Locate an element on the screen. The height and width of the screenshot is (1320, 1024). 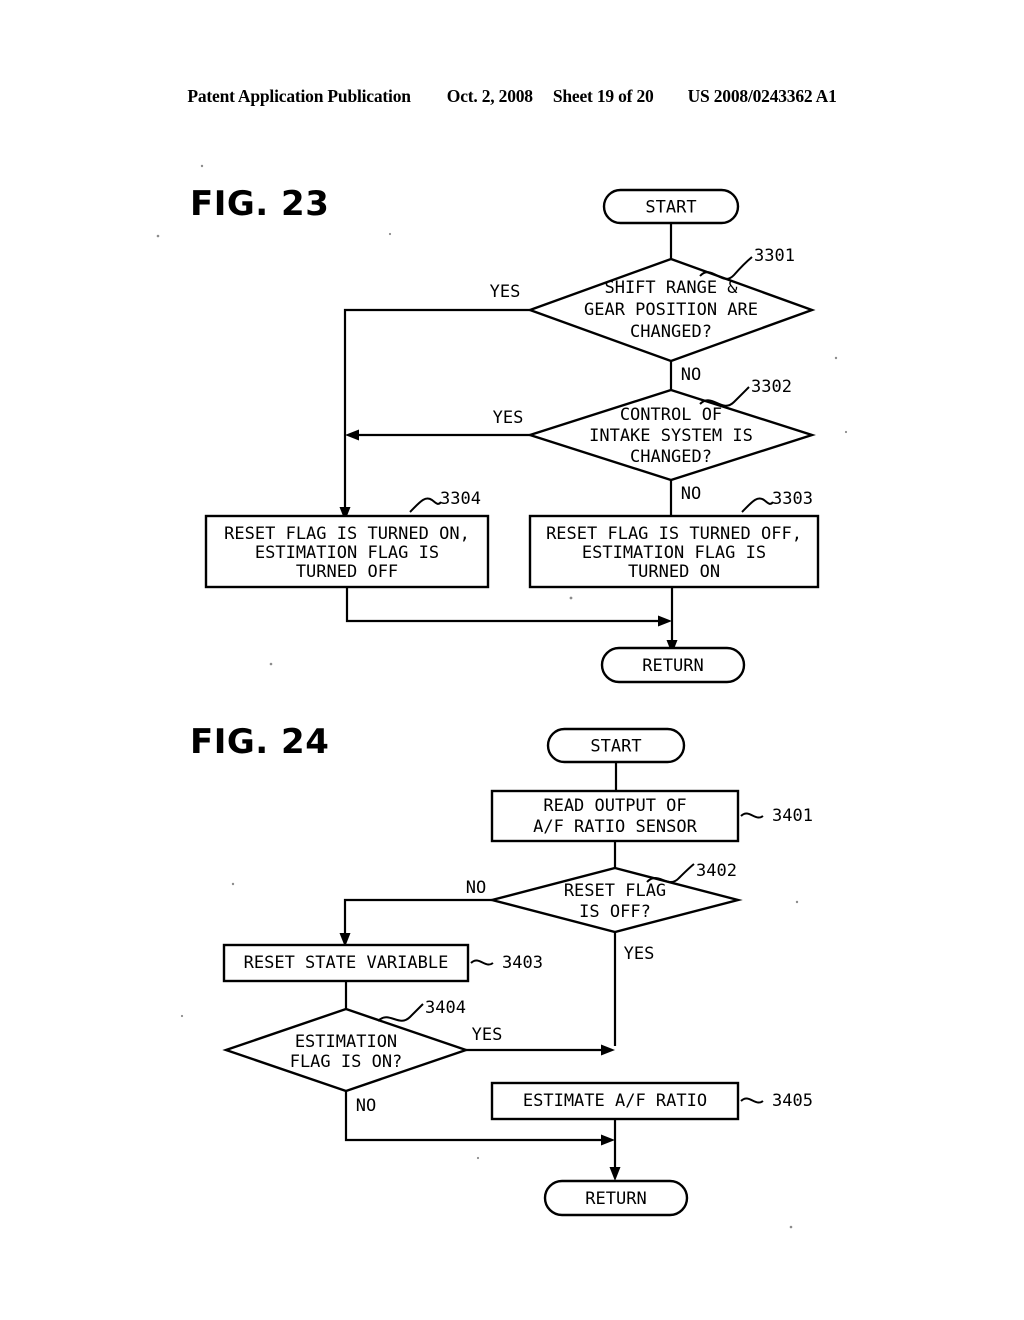
fig24-decision-3404-line1: ESTIMATION is located at coordinates (346, 1042).